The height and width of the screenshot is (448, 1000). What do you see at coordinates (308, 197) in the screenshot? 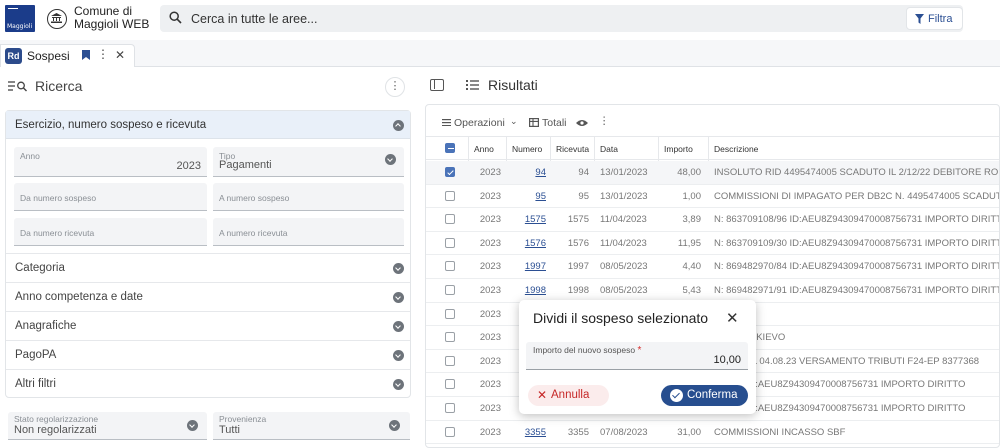
I see `a-numero-sospeso-field: A numero sospeso` at bounding box center [308, 197].